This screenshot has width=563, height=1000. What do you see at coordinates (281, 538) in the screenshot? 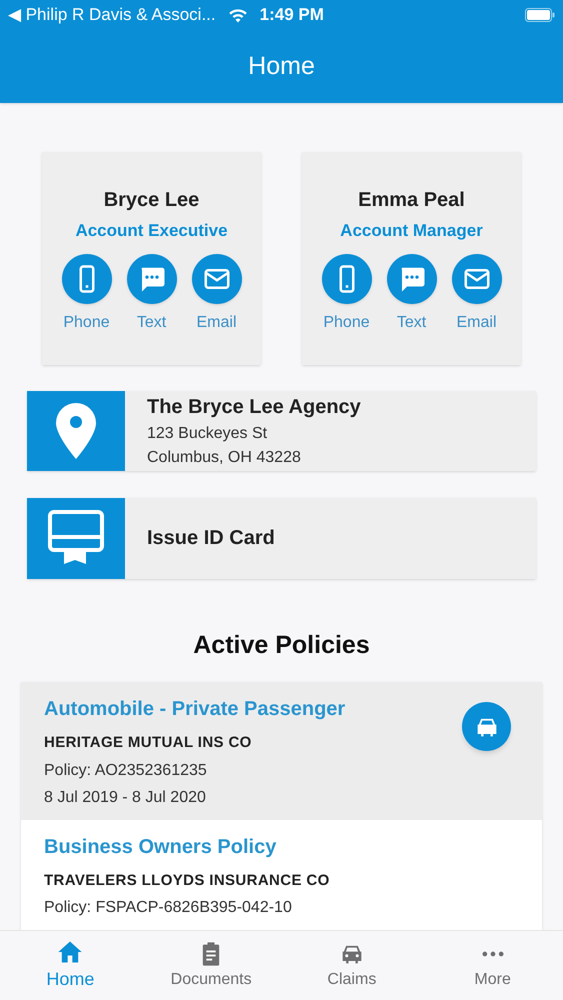
I see `id-card-row: Issue ID Card` at bounding box center [281, 538].